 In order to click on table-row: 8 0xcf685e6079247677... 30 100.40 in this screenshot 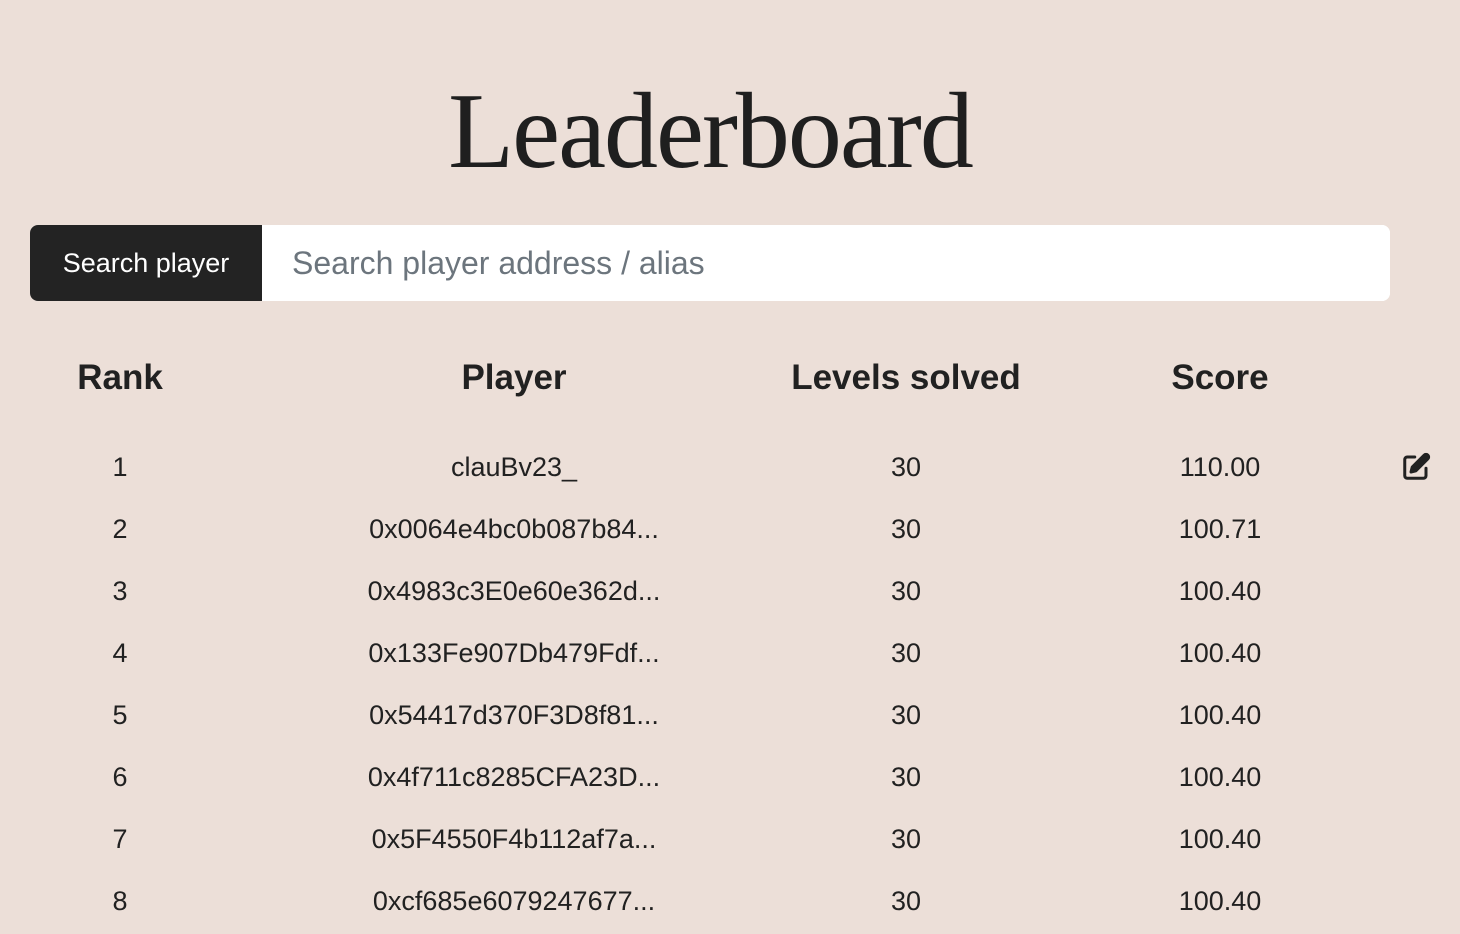, I will do `click(730, 901)`.